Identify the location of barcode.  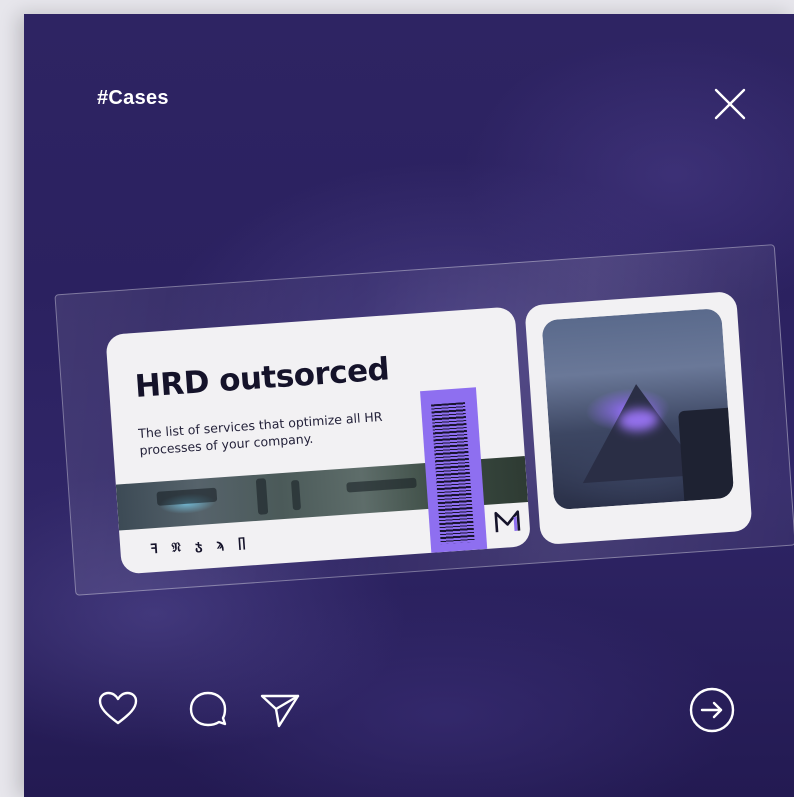
(453, 473).